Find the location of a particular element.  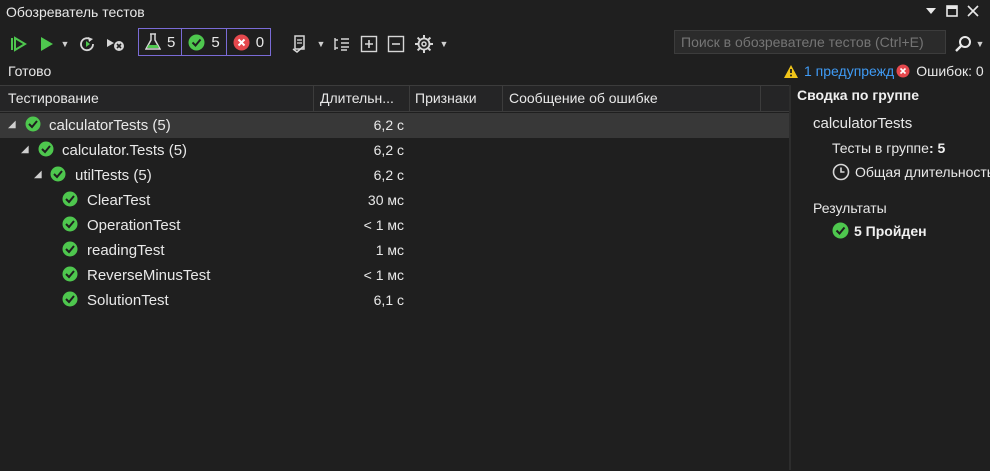

summary-duration: Общая длительность is located at coordinates (911, 172).